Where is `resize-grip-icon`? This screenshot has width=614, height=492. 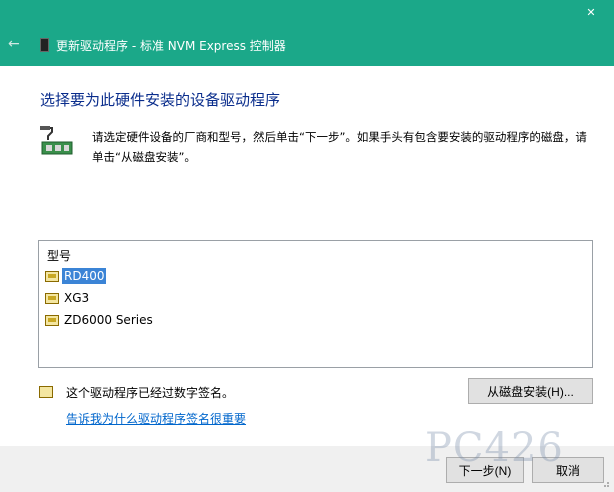
resize-grip-icon is located at coordinates (605, 483).